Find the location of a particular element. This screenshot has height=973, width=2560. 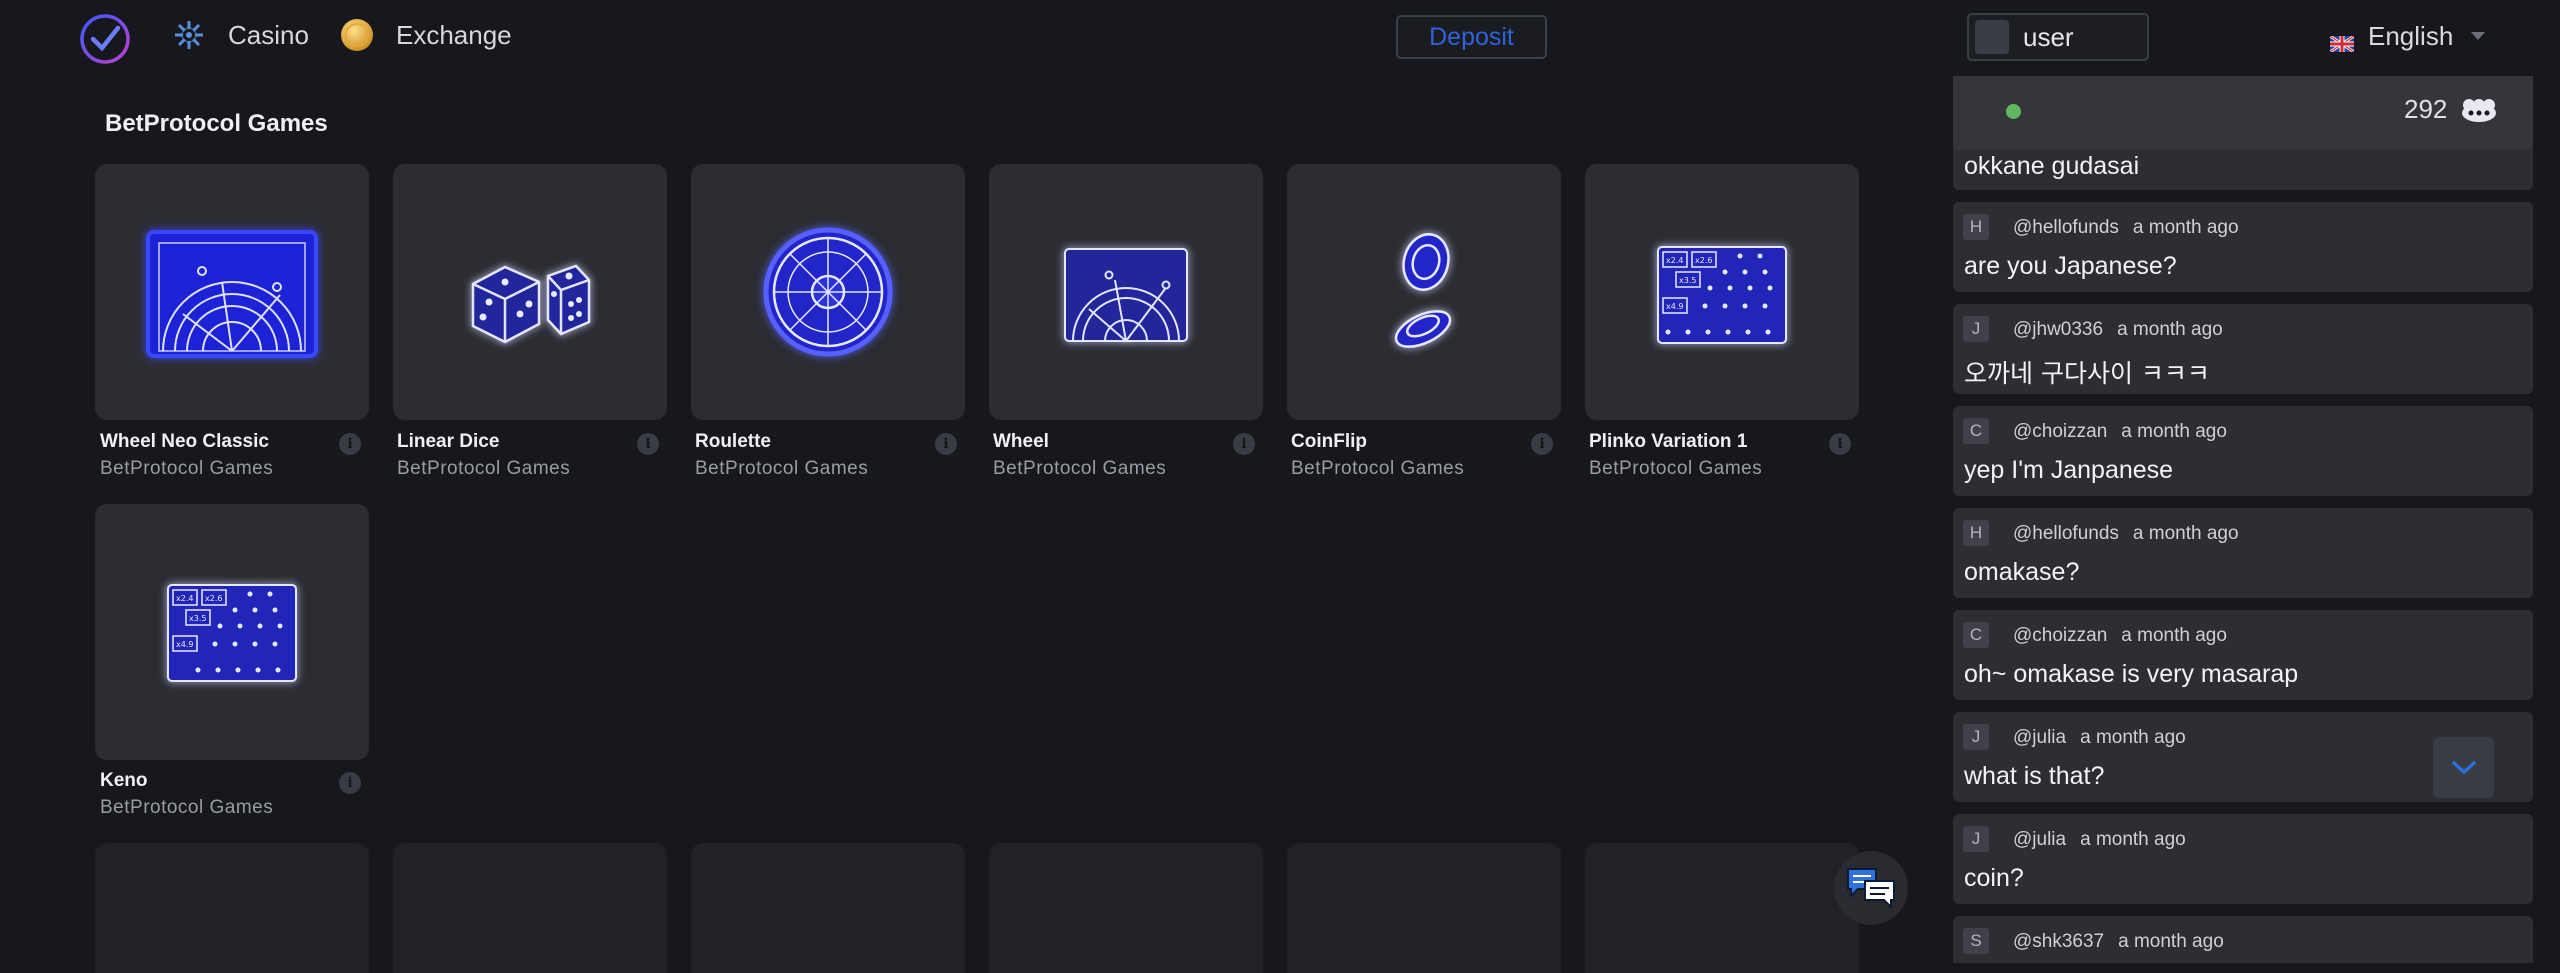

users-online-icon is located at coordinates (2479, 111).